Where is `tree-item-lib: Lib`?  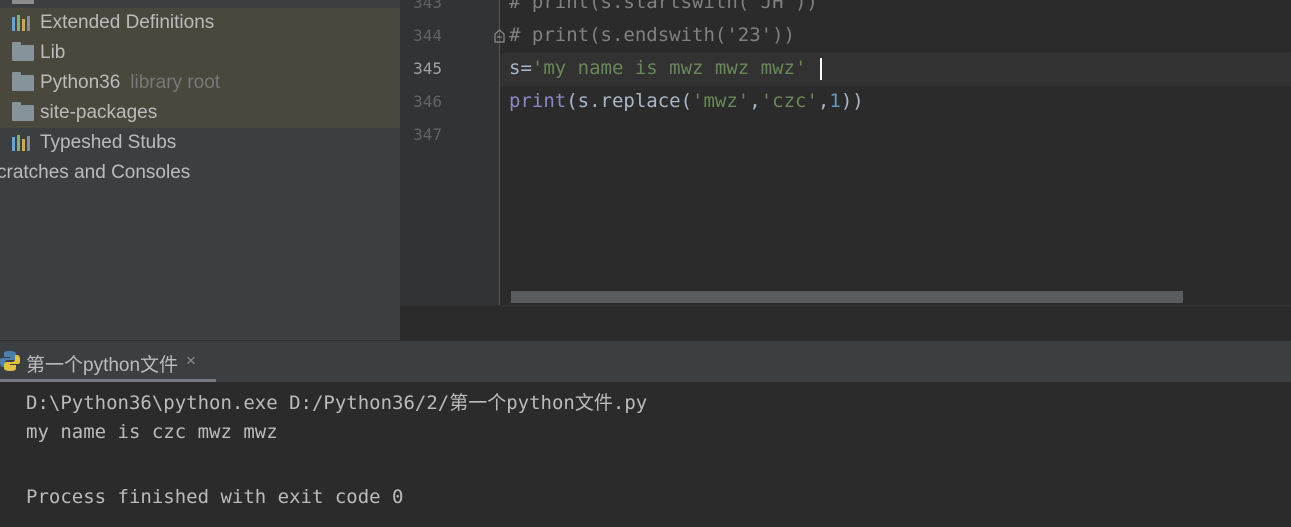 tree-item-lib: Lib is located at coordinates (200, 53).